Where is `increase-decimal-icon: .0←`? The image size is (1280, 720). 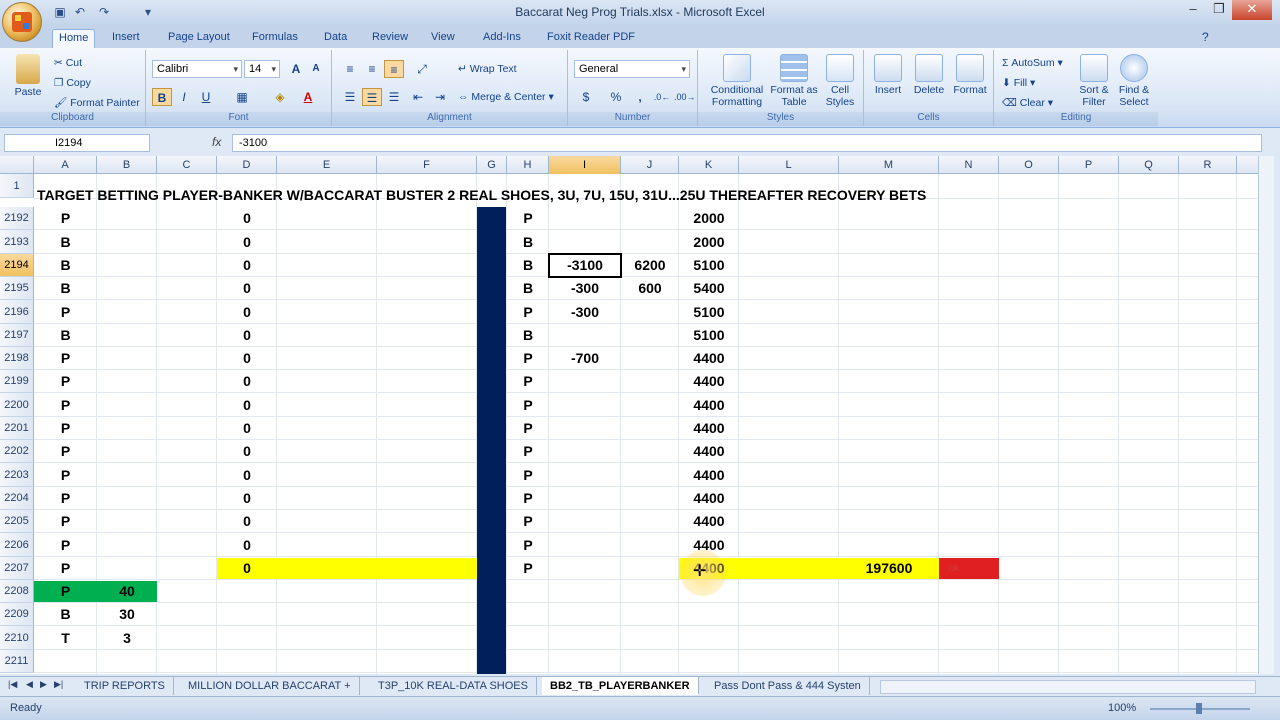 increase-decimal-icon: .0← is located at coordinates (662, 97).